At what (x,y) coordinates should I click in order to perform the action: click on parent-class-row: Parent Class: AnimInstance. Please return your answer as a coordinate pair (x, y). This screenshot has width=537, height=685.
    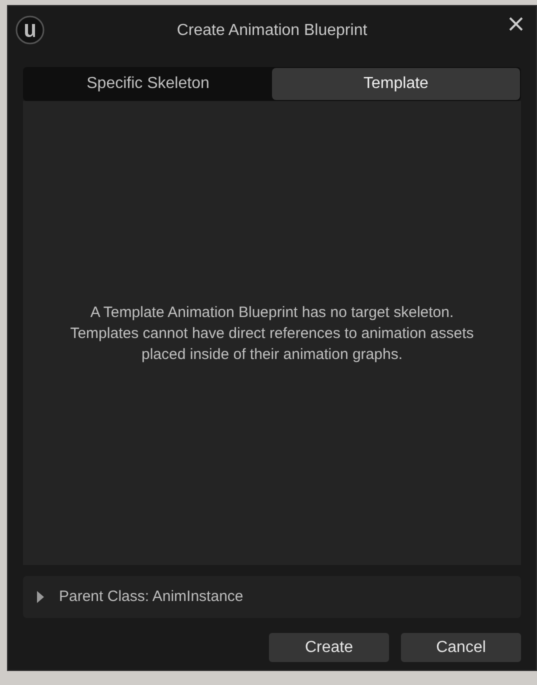
    Looking at the image, I should click on (272, 597).